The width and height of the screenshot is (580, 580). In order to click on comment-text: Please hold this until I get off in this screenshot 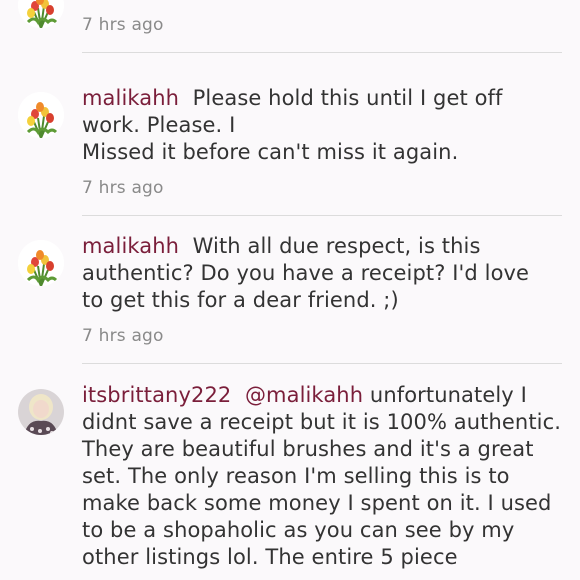, I will do `click(347, 98)`.